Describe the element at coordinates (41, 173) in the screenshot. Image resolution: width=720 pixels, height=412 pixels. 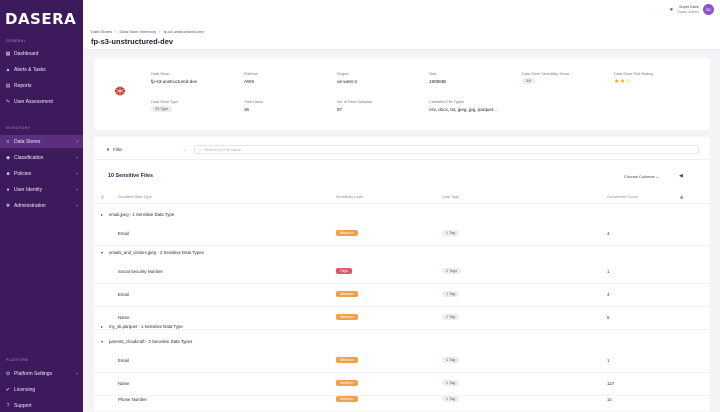
I see `sidebar-item-policies: ■ Policies ›` at that location.